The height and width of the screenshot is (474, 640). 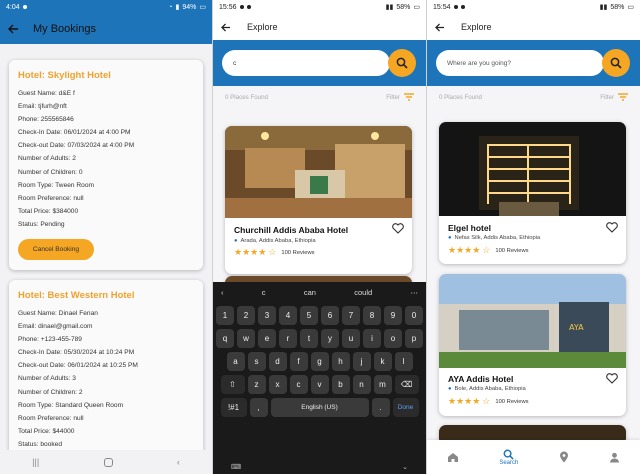 I want to click on key: 6, so click(x=330, y=315).